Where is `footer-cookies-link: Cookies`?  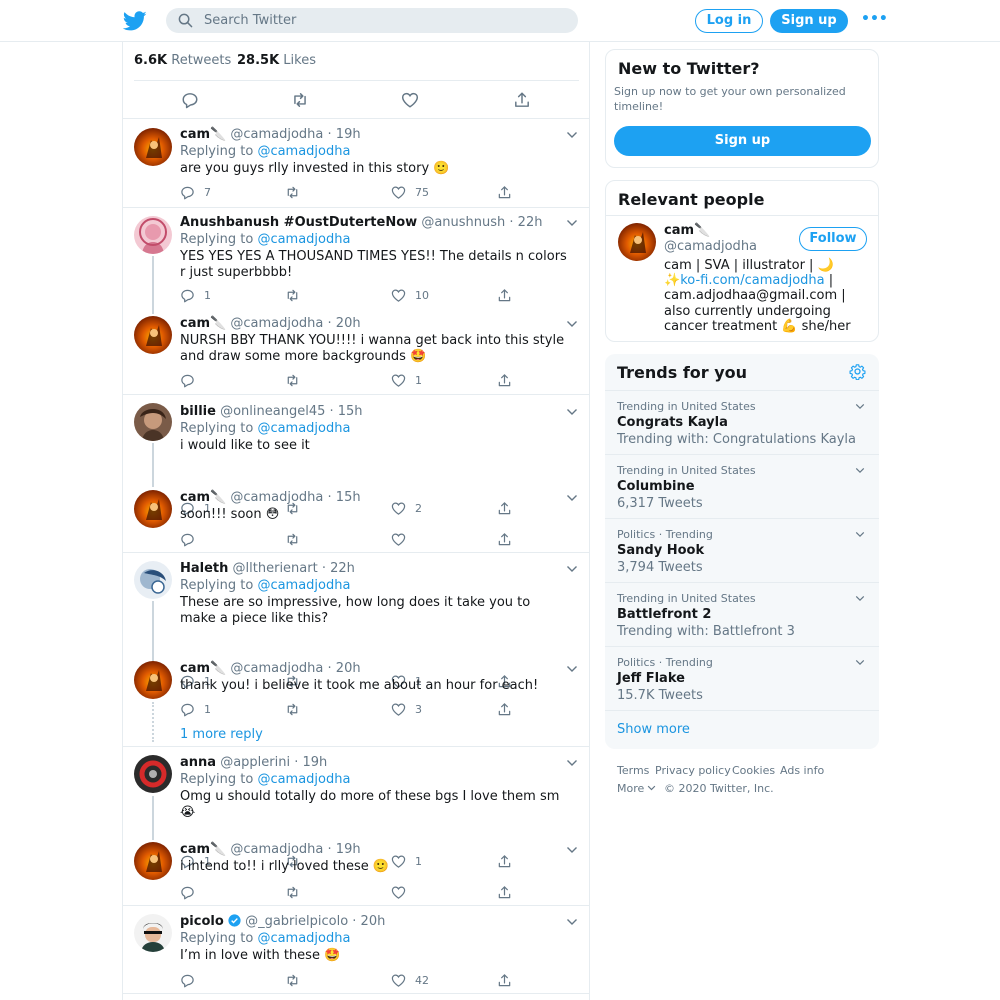 footer-cookies-link: Cookies is located at coordinates (753, 770).